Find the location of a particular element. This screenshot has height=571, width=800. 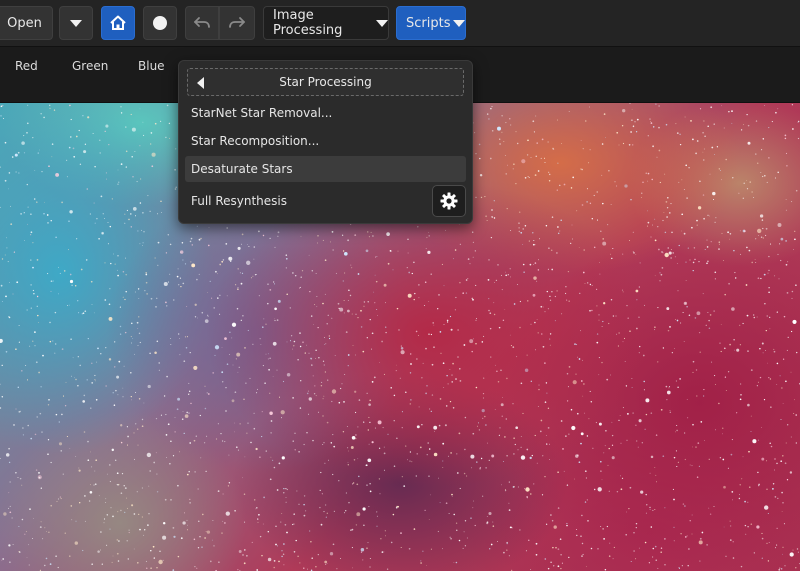

back-arrow-icon is located at coordinates (200, 83).